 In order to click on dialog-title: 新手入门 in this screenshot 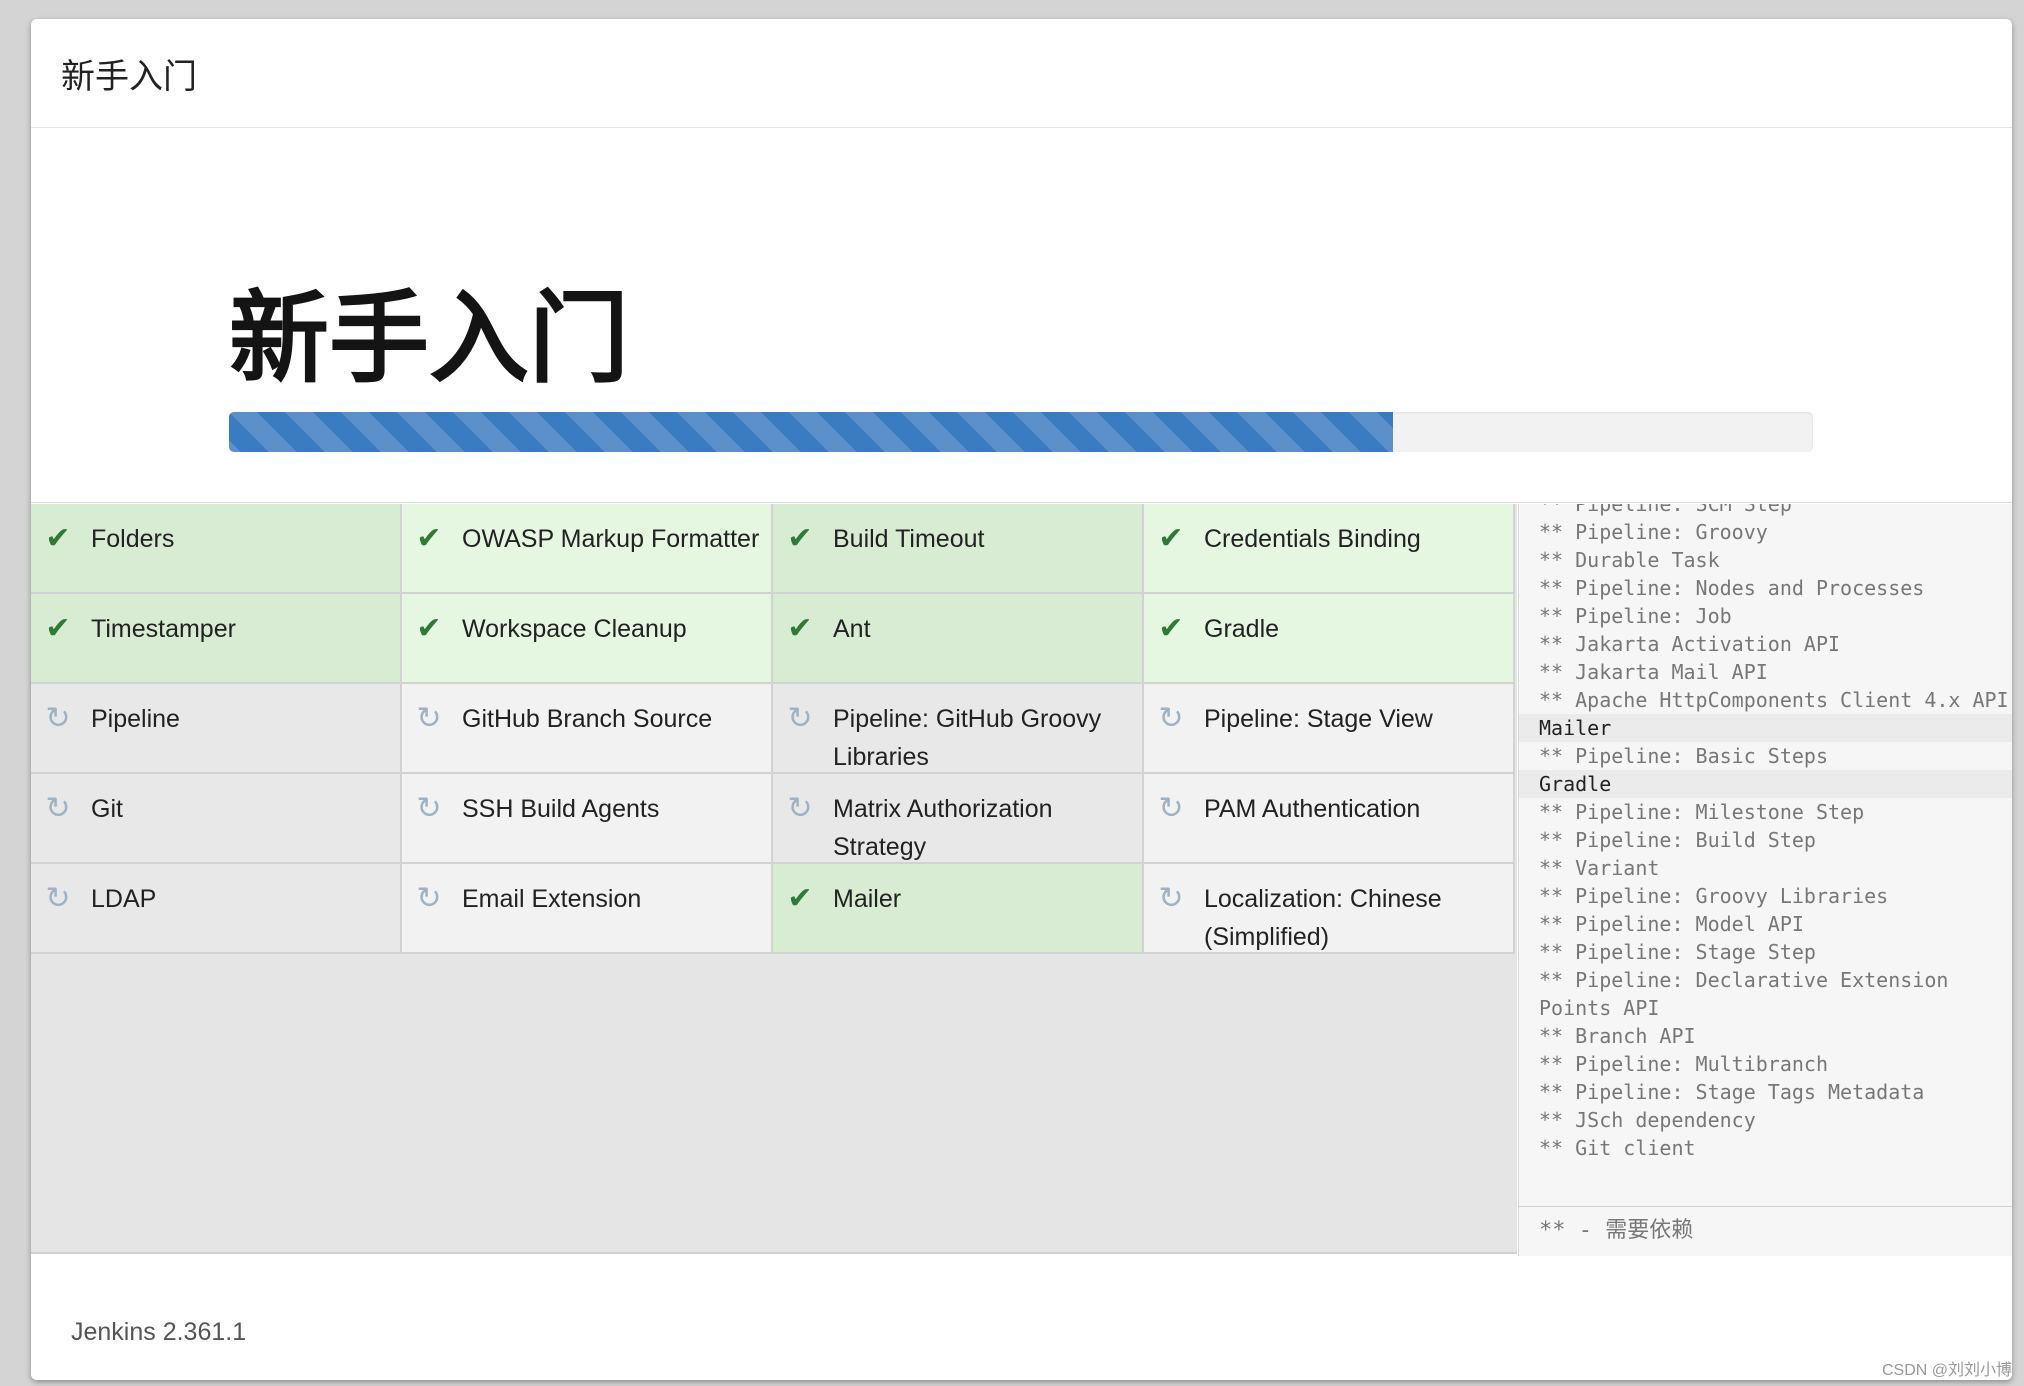, I will do `click(129, 76)`.